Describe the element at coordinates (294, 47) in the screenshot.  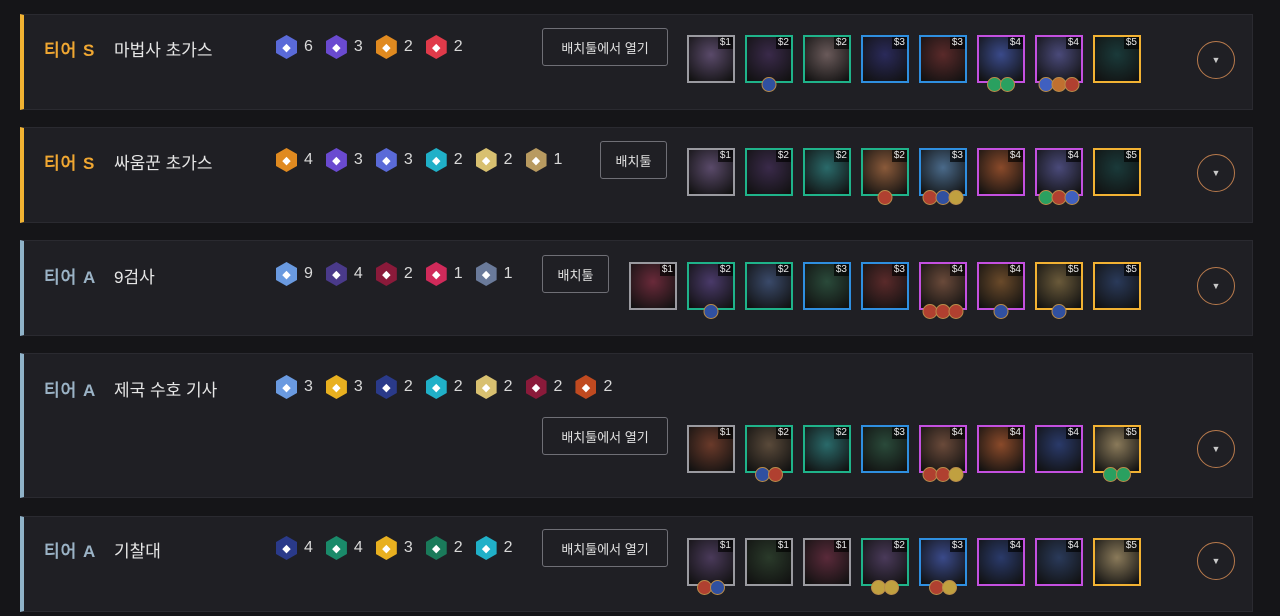
I see `synergy: ◆ 6` at that location.